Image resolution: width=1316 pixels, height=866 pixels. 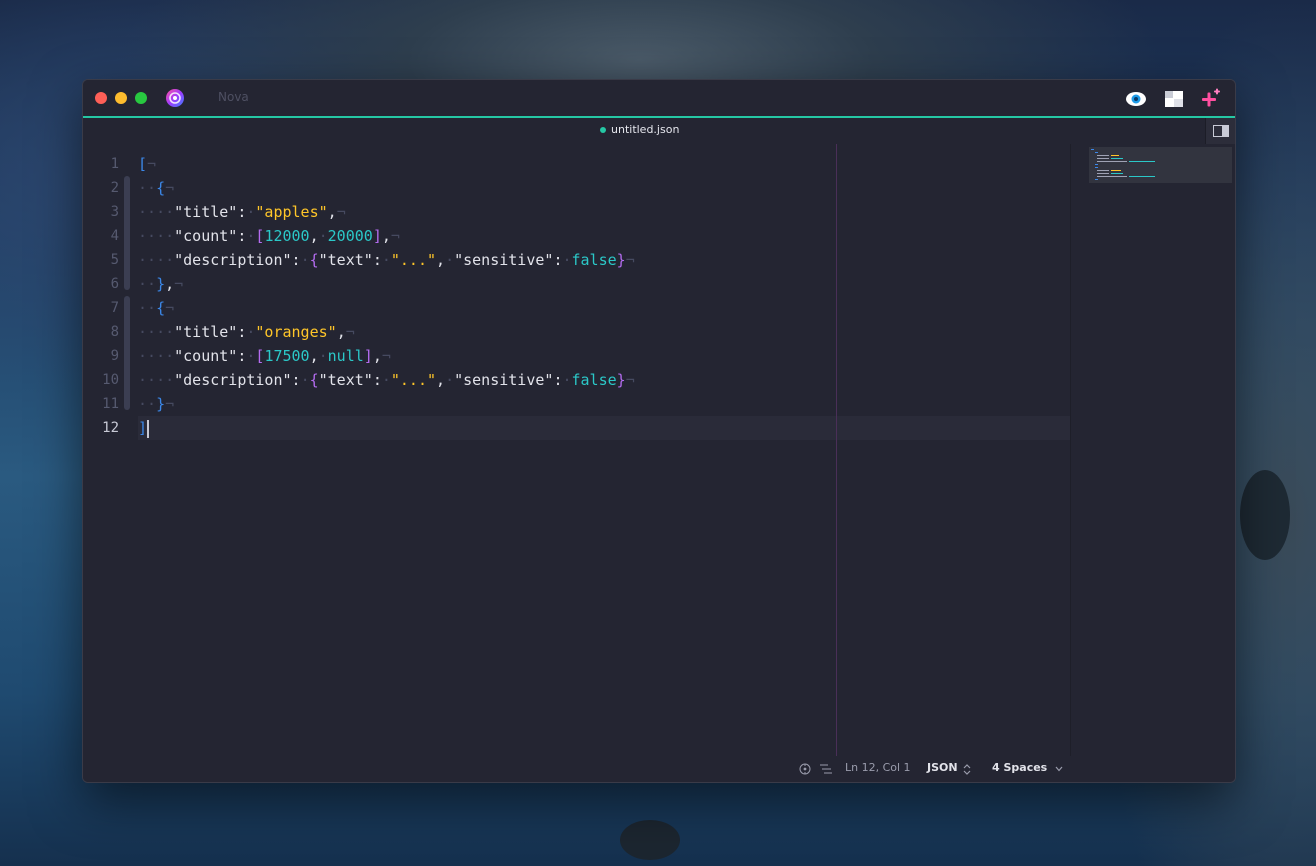 I want to click on code-line-current: ], so click(x=604, y=428).